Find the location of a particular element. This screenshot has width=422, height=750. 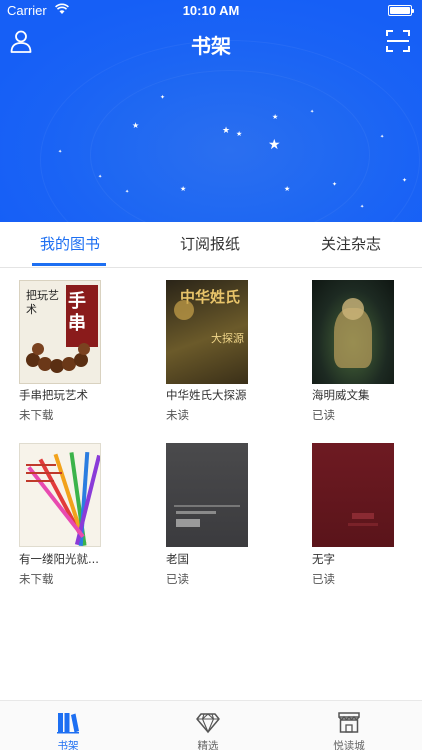

book-cover: 中华姓氏 大探源 is located at coordinates (207, 332).